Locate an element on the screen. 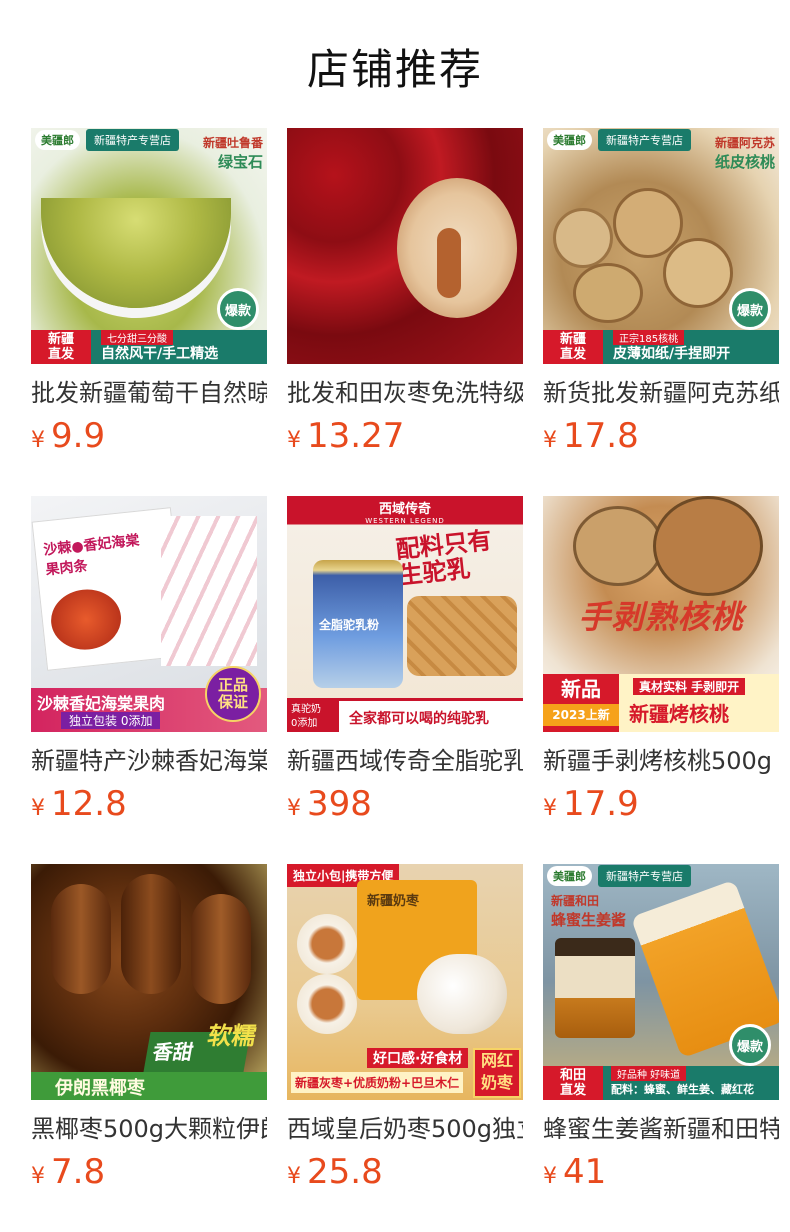  milk-can: 全脂驼乳粉 is located at coordinates (358, 624).